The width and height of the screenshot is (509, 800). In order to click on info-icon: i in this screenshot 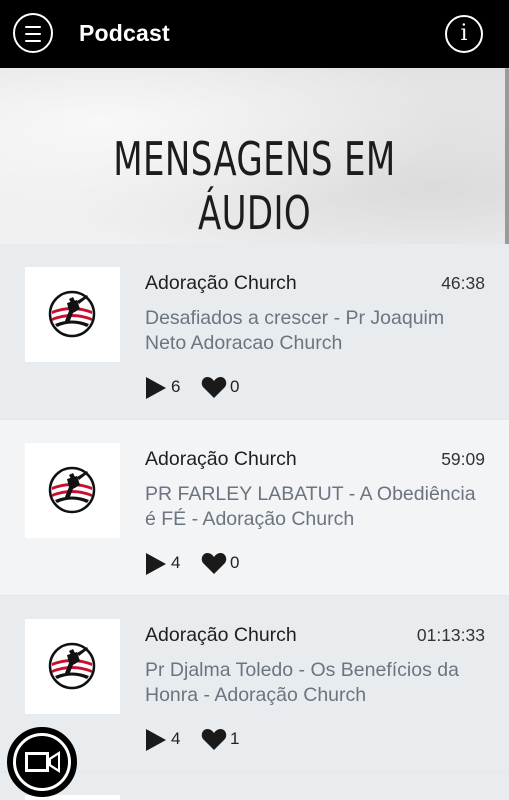, I will do `click(464, 34)`.